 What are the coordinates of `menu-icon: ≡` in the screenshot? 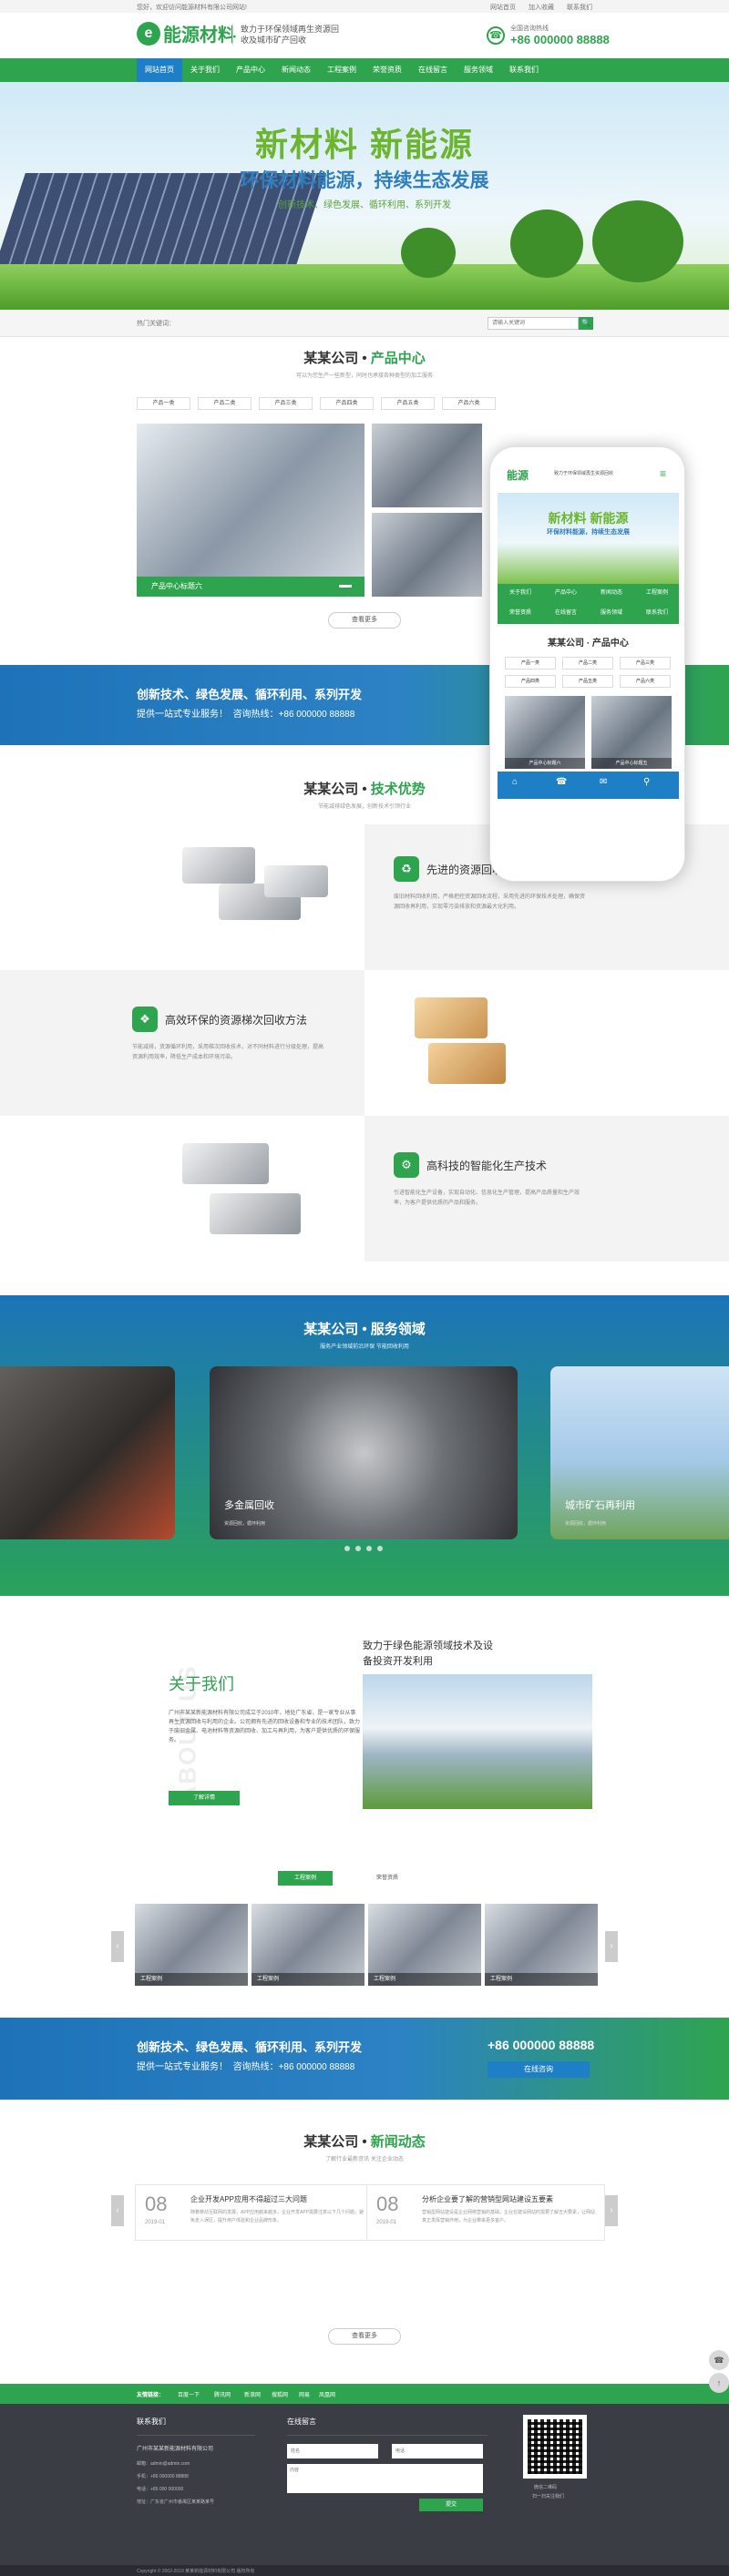 It's located at (663, 473).